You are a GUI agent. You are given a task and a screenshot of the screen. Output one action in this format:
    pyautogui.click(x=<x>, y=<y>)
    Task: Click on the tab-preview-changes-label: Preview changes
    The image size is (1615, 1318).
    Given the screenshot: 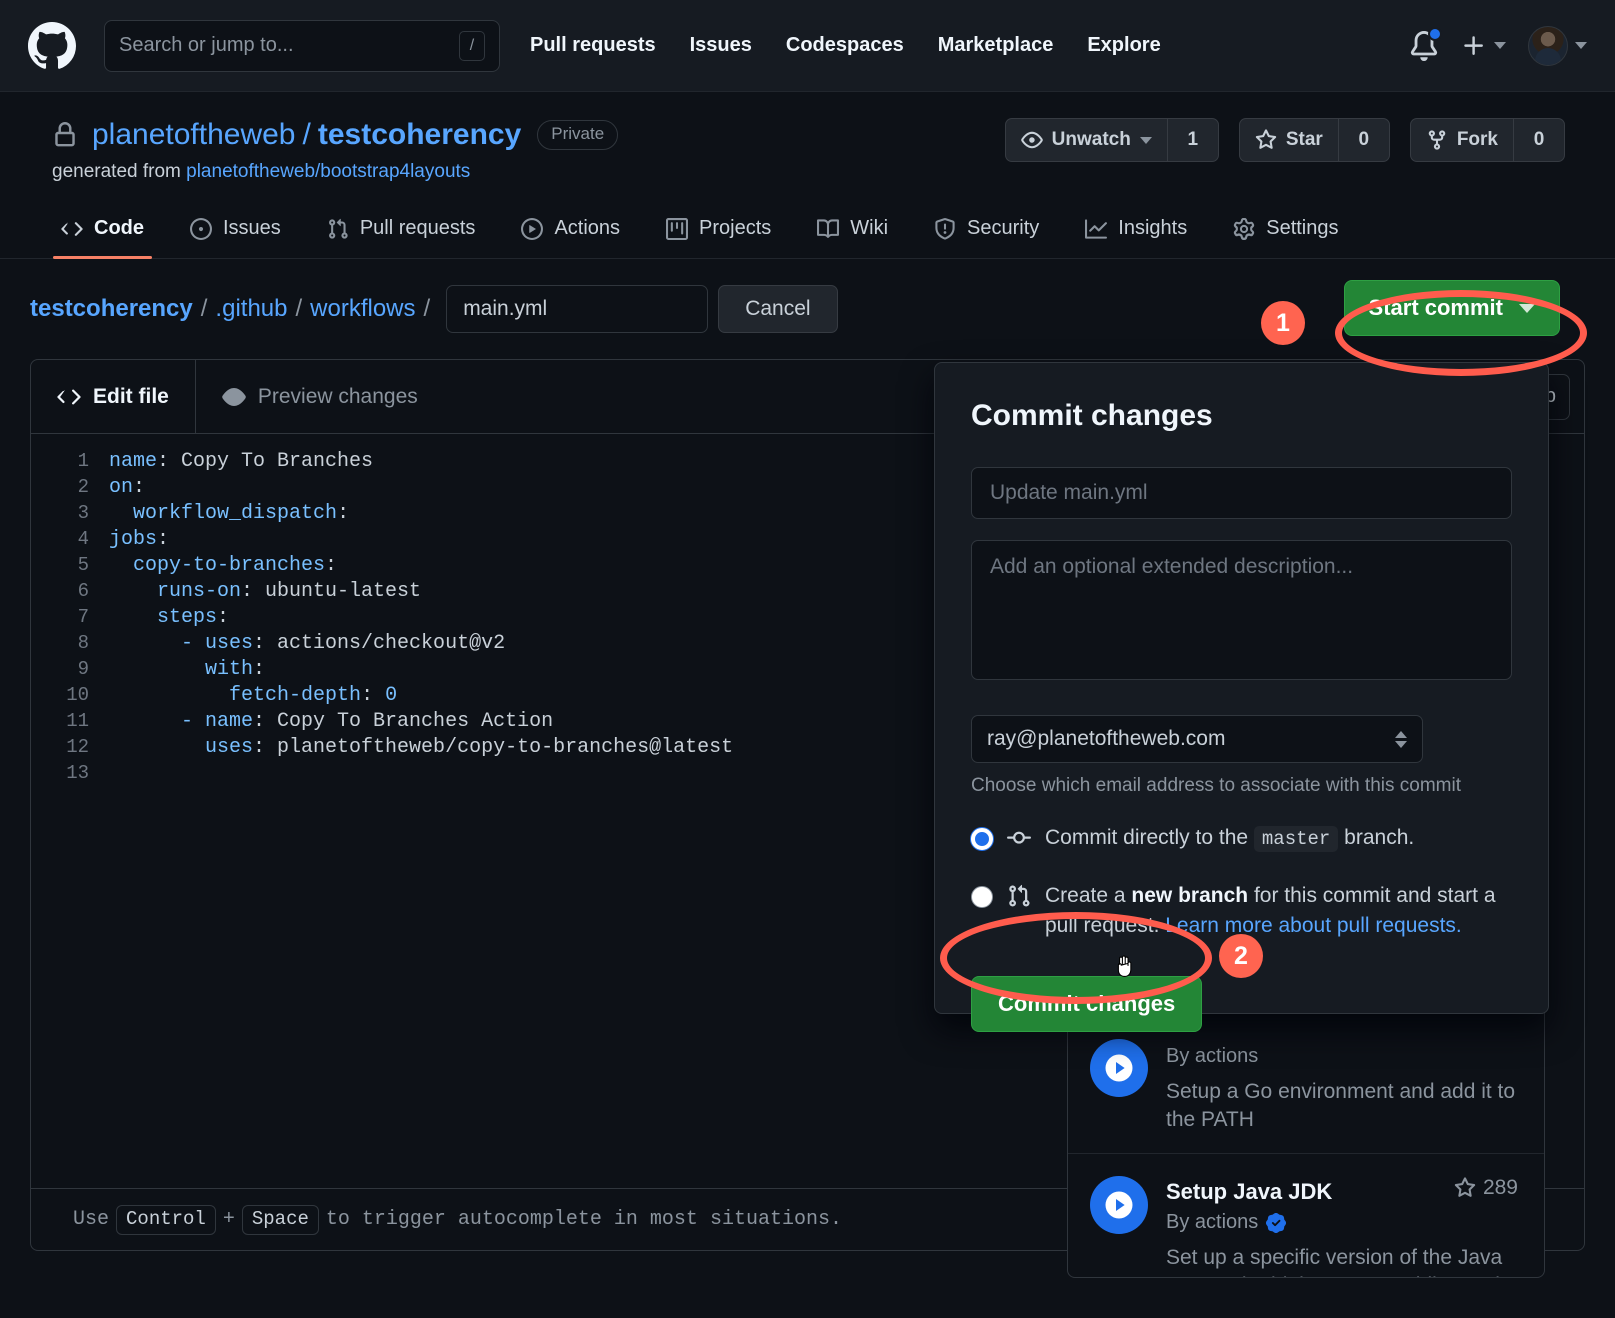 What is the action you would take?
    pyautogui.click(x=337, y=396)
    